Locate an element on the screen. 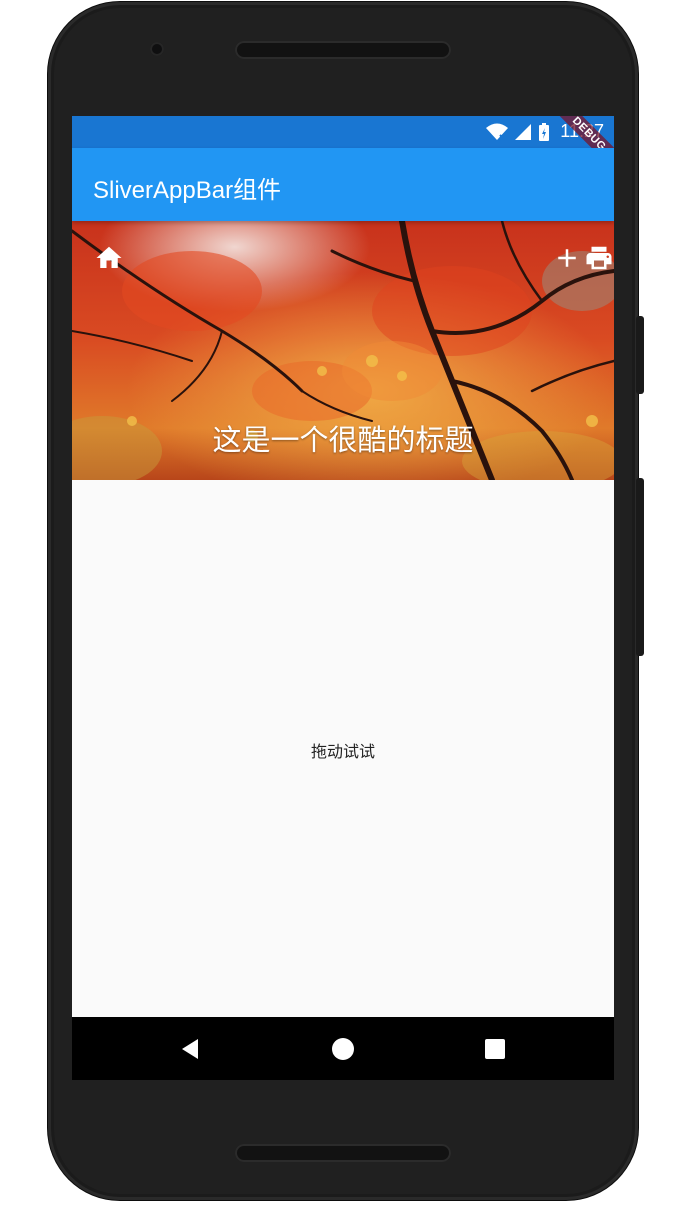  navigation-bar is located at coordinates (343, 1048).